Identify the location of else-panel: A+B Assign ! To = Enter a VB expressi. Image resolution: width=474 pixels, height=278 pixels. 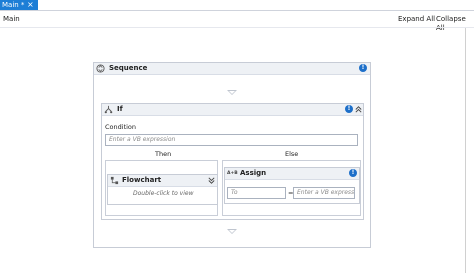
(291, 188).